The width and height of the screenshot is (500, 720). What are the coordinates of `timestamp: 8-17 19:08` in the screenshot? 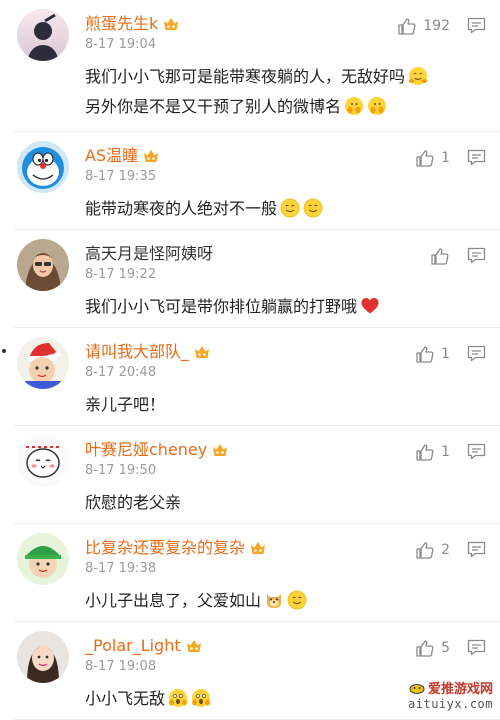 It's located at (121, 666).